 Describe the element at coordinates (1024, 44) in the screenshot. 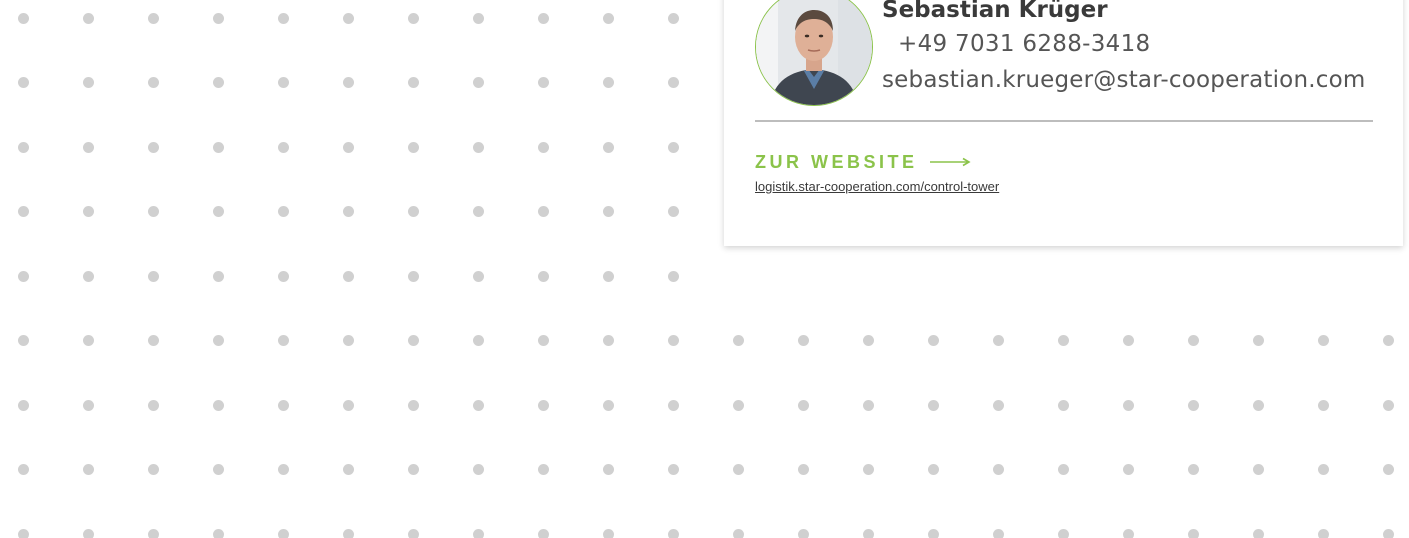

I see `contact-phone: +49 7031 6288-3418` at that location.